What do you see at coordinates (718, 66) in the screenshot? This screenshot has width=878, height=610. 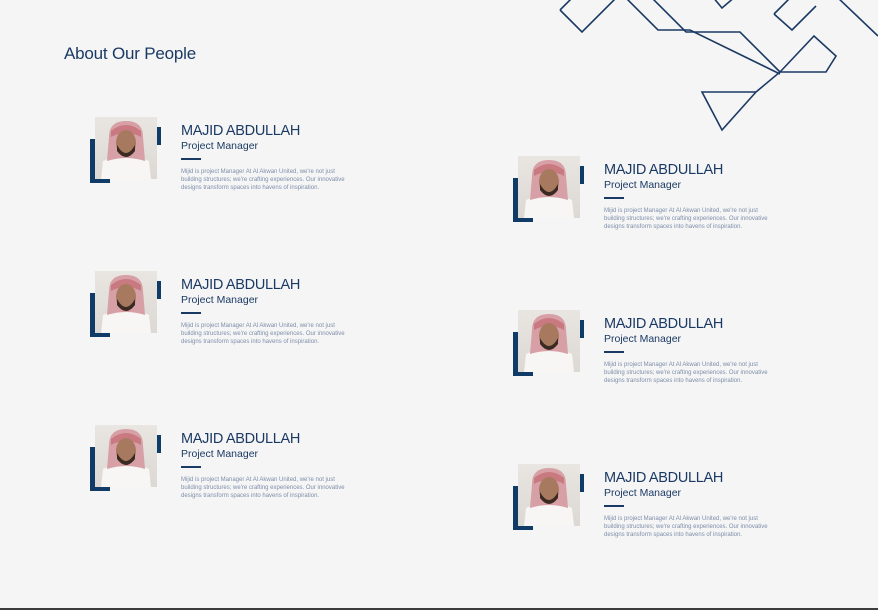 I see `geometric-lines-decoration` at bounding box center [718, 66].